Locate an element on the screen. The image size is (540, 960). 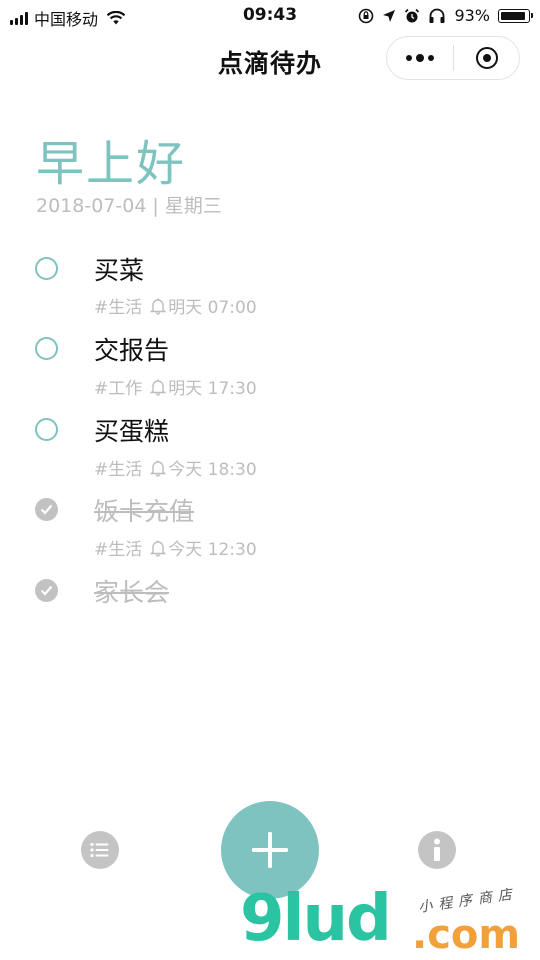
alarm-icon is located at coordinates (412, 15).